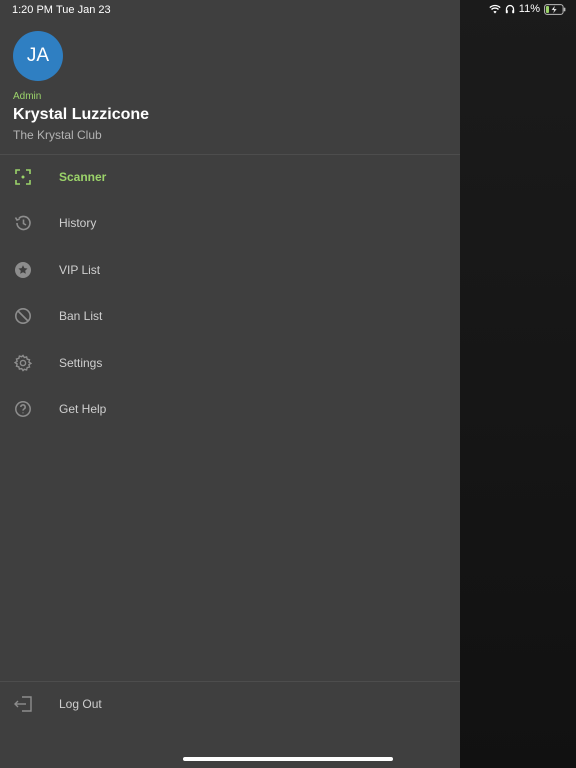 This screenshot has width=576, height=768. Describe the element at coordinates (57, 135) in the screenshot. I see `club-name: The Krystal Club` at that location.